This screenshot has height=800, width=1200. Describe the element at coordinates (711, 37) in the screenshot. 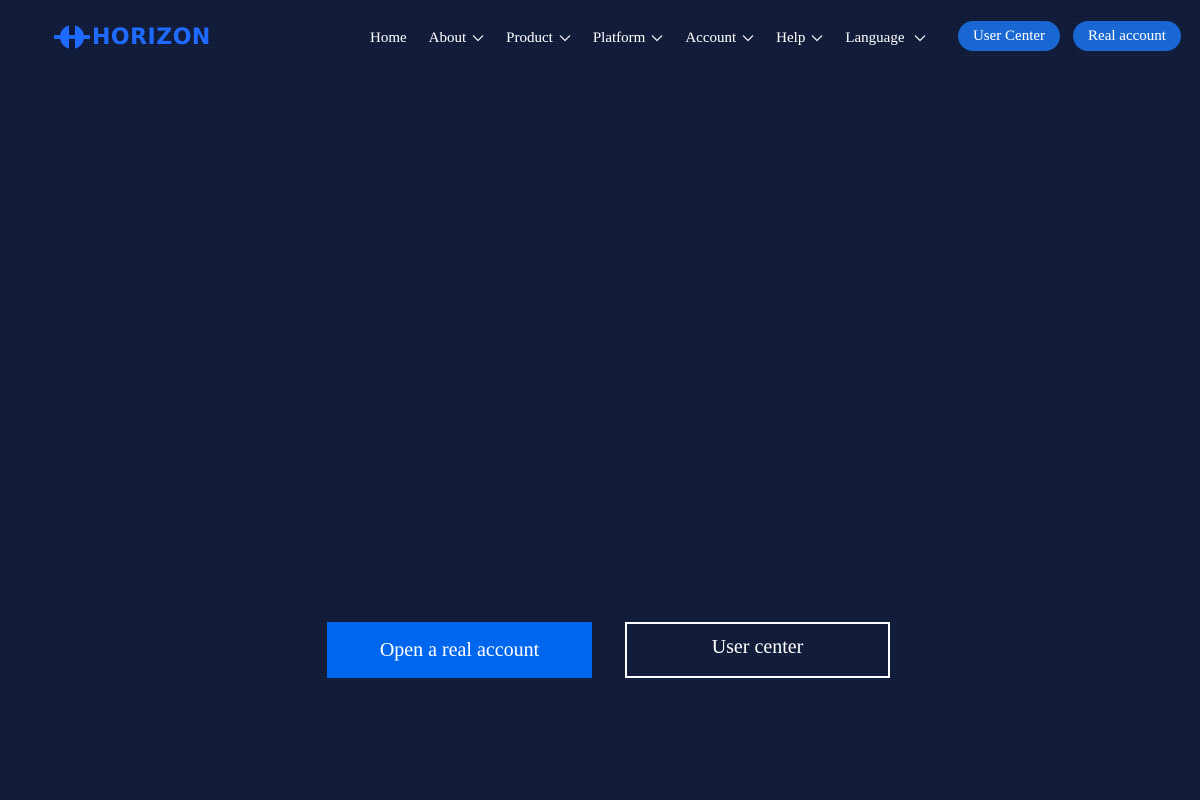

I see `nav-item-label: Account` at that location.